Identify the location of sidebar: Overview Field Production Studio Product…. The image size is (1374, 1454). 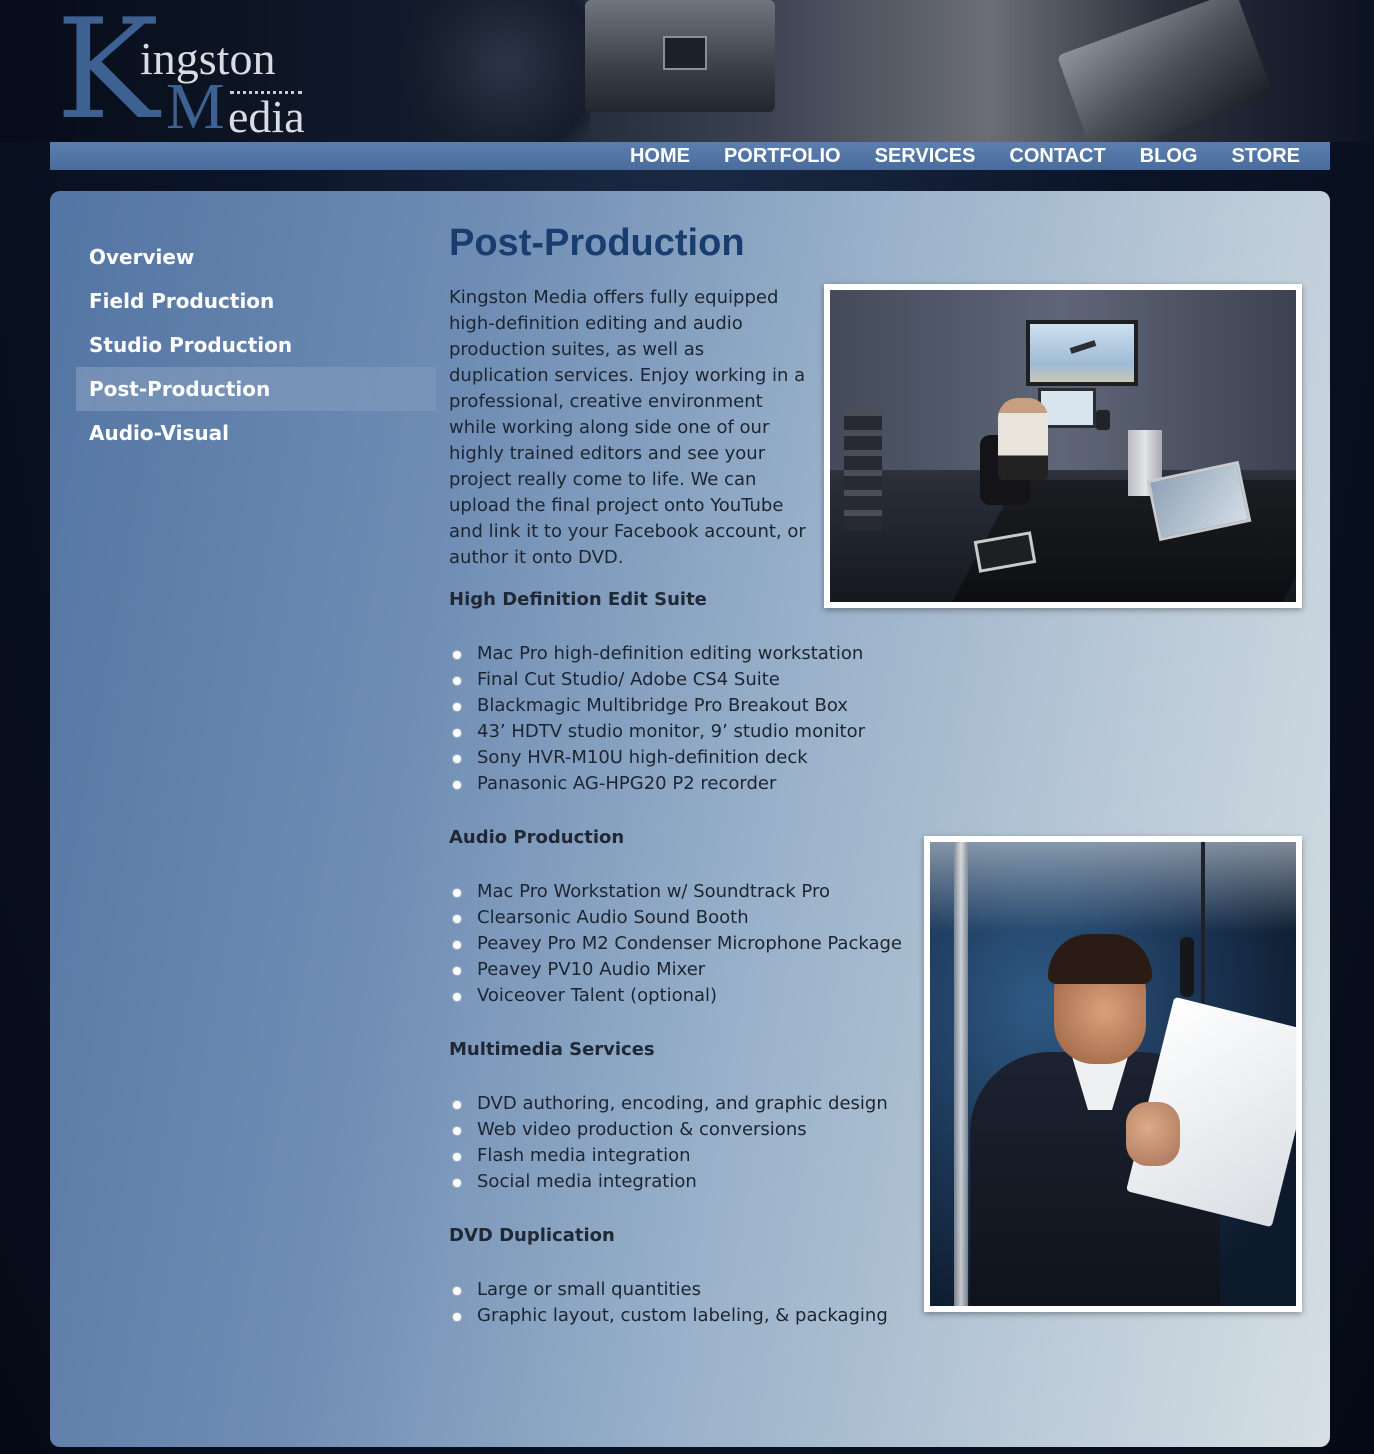
(256, 345).